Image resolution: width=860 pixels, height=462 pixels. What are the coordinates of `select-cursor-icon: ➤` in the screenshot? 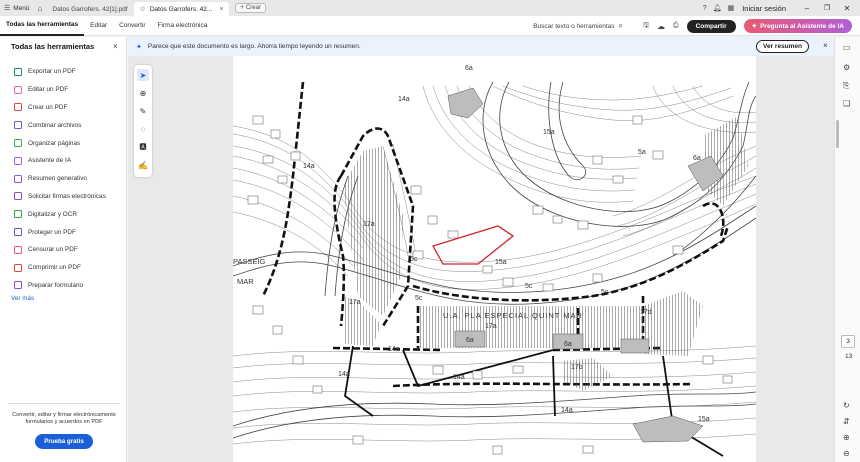 It's located at (143, 75).